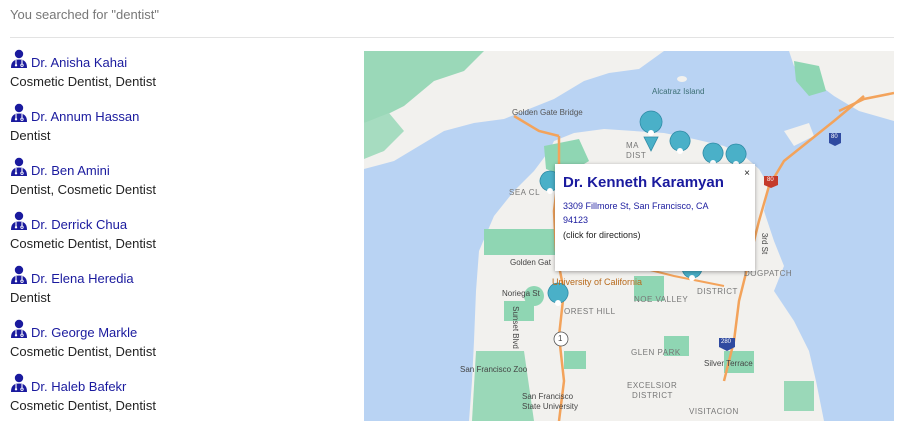  I want to click on park-e, so click(575, 360).